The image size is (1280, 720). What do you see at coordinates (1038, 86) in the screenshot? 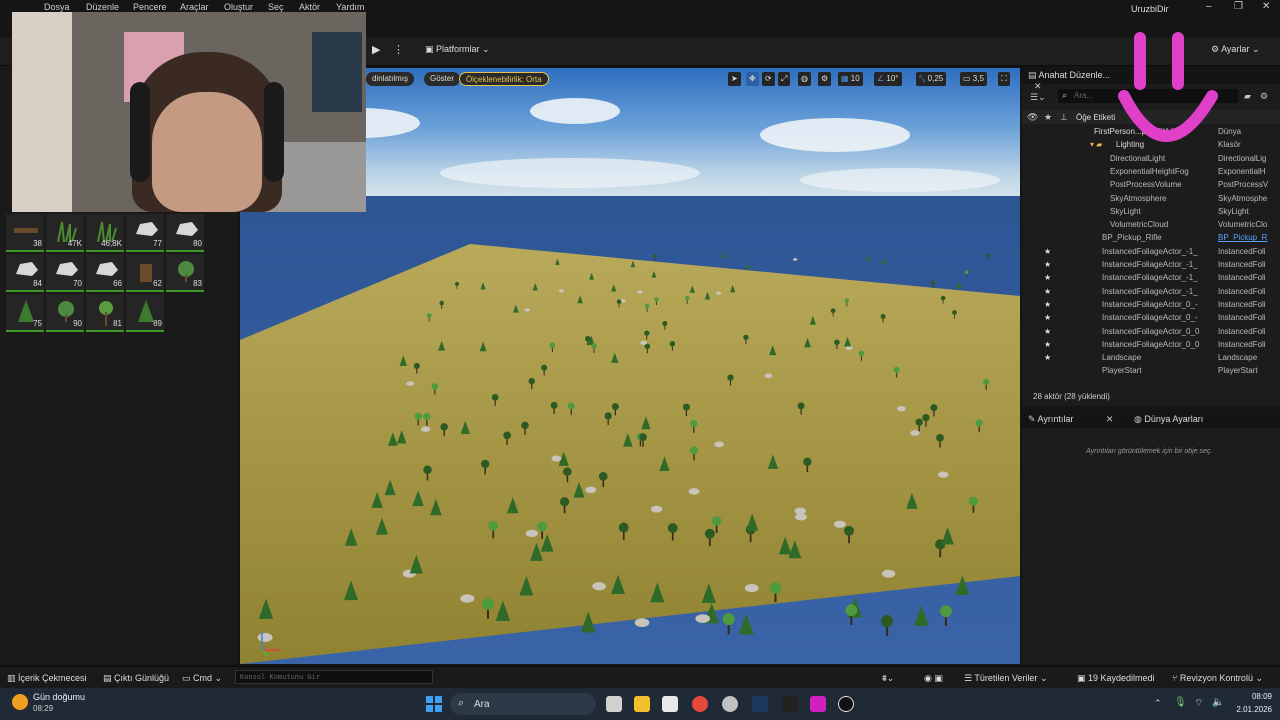
I see `close-tab-icon: ✕` at bounding box center [1038, 86].